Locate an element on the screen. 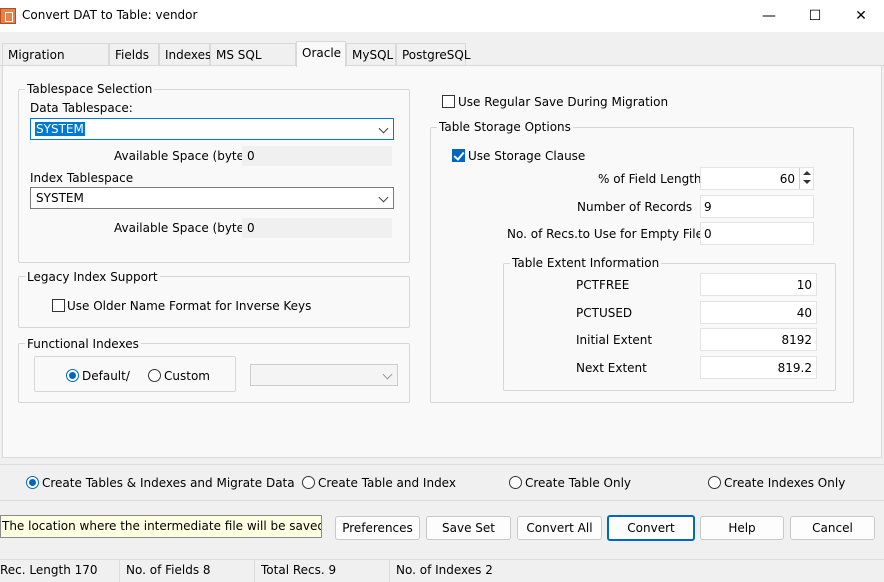  mode-label-indexes-only: Create Indexes Only is located at coordinates (784, 483).